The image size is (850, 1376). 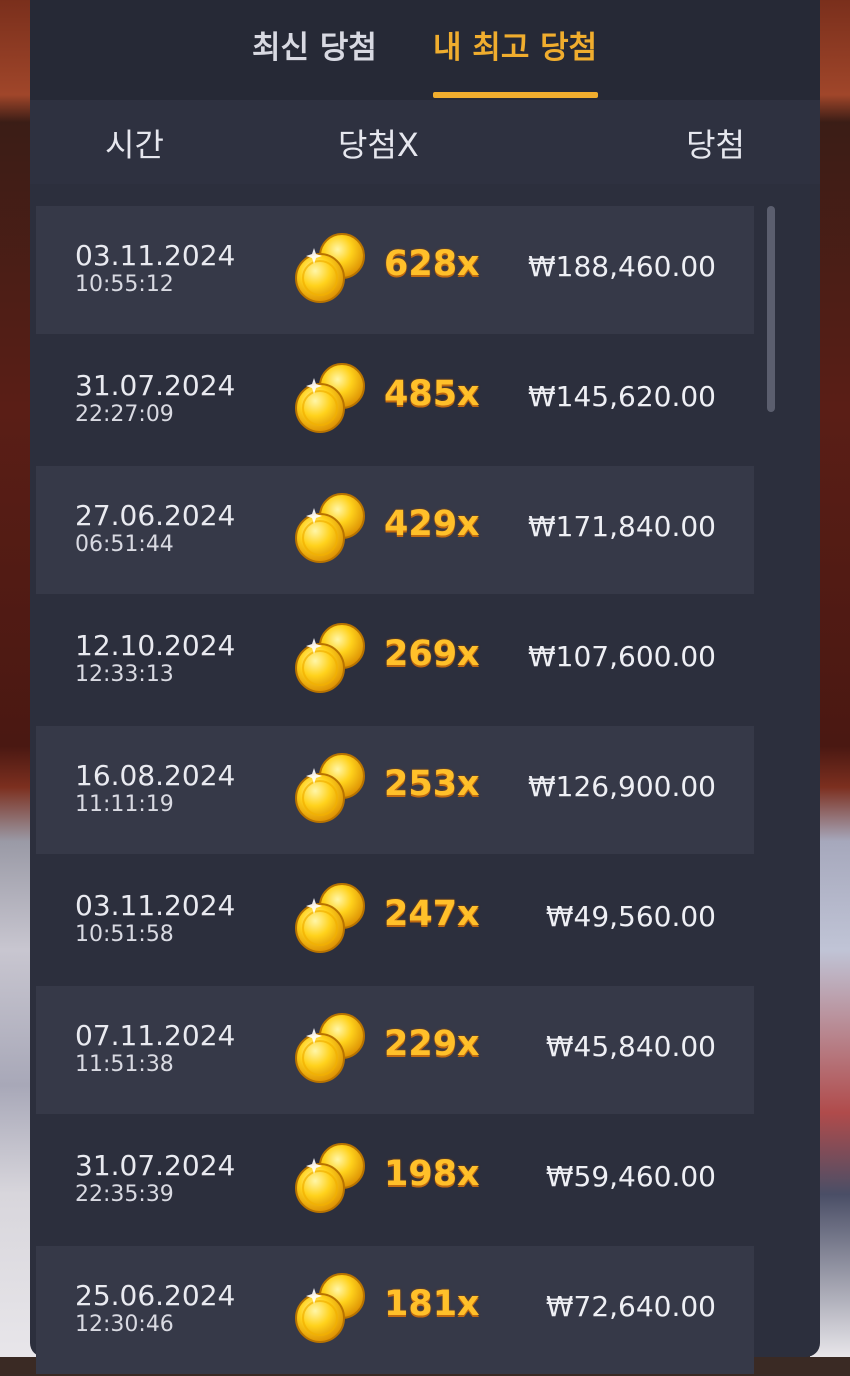 I want to click on row-amount: ₩188,460.00, so click(x=621, y=266).